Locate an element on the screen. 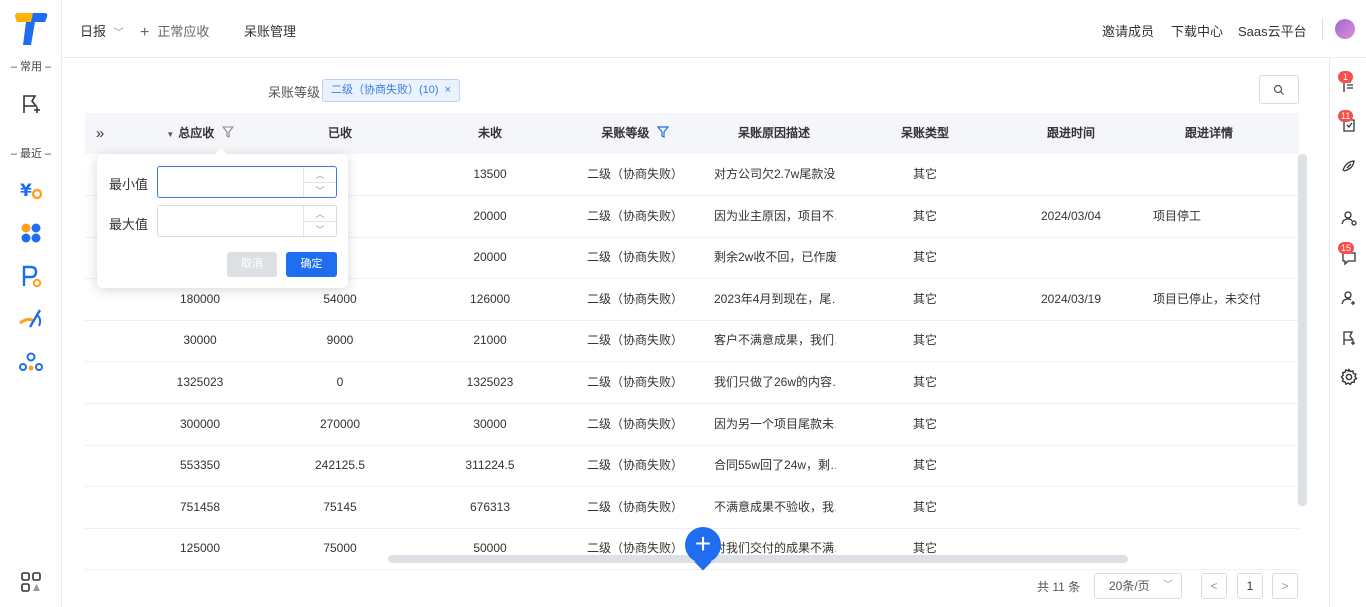 The image size is (1366, 607). left-rail: – 常用 – – 最近 – ¥ is located at coordinates (31, 303).